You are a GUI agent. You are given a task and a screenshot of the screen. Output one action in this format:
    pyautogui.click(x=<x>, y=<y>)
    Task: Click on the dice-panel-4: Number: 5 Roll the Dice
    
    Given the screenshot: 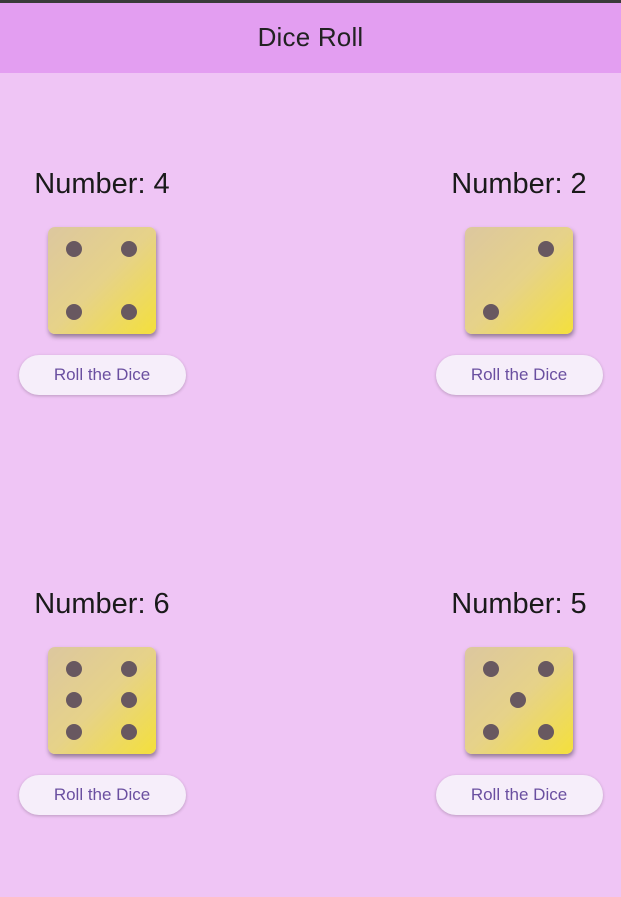 What is the action you would take?
    pyautogui.click(x=519, y=701)
    